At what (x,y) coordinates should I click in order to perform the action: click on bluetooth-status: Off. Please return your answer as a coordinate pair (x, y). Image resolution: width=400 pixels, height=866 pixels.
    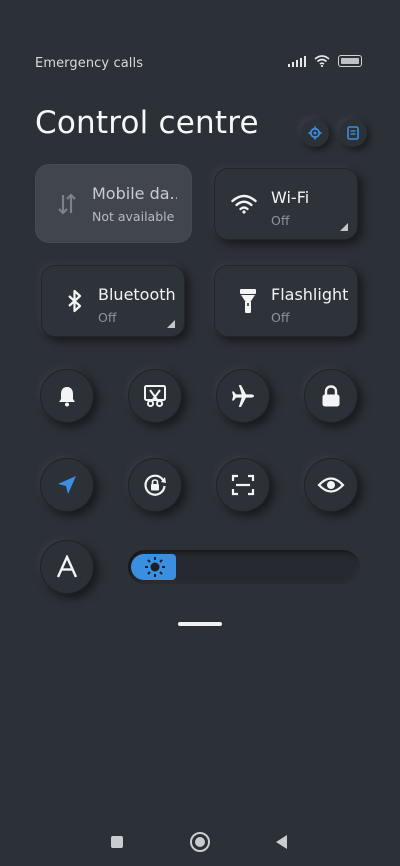
    Looking at the image, I should click on (107, 317).